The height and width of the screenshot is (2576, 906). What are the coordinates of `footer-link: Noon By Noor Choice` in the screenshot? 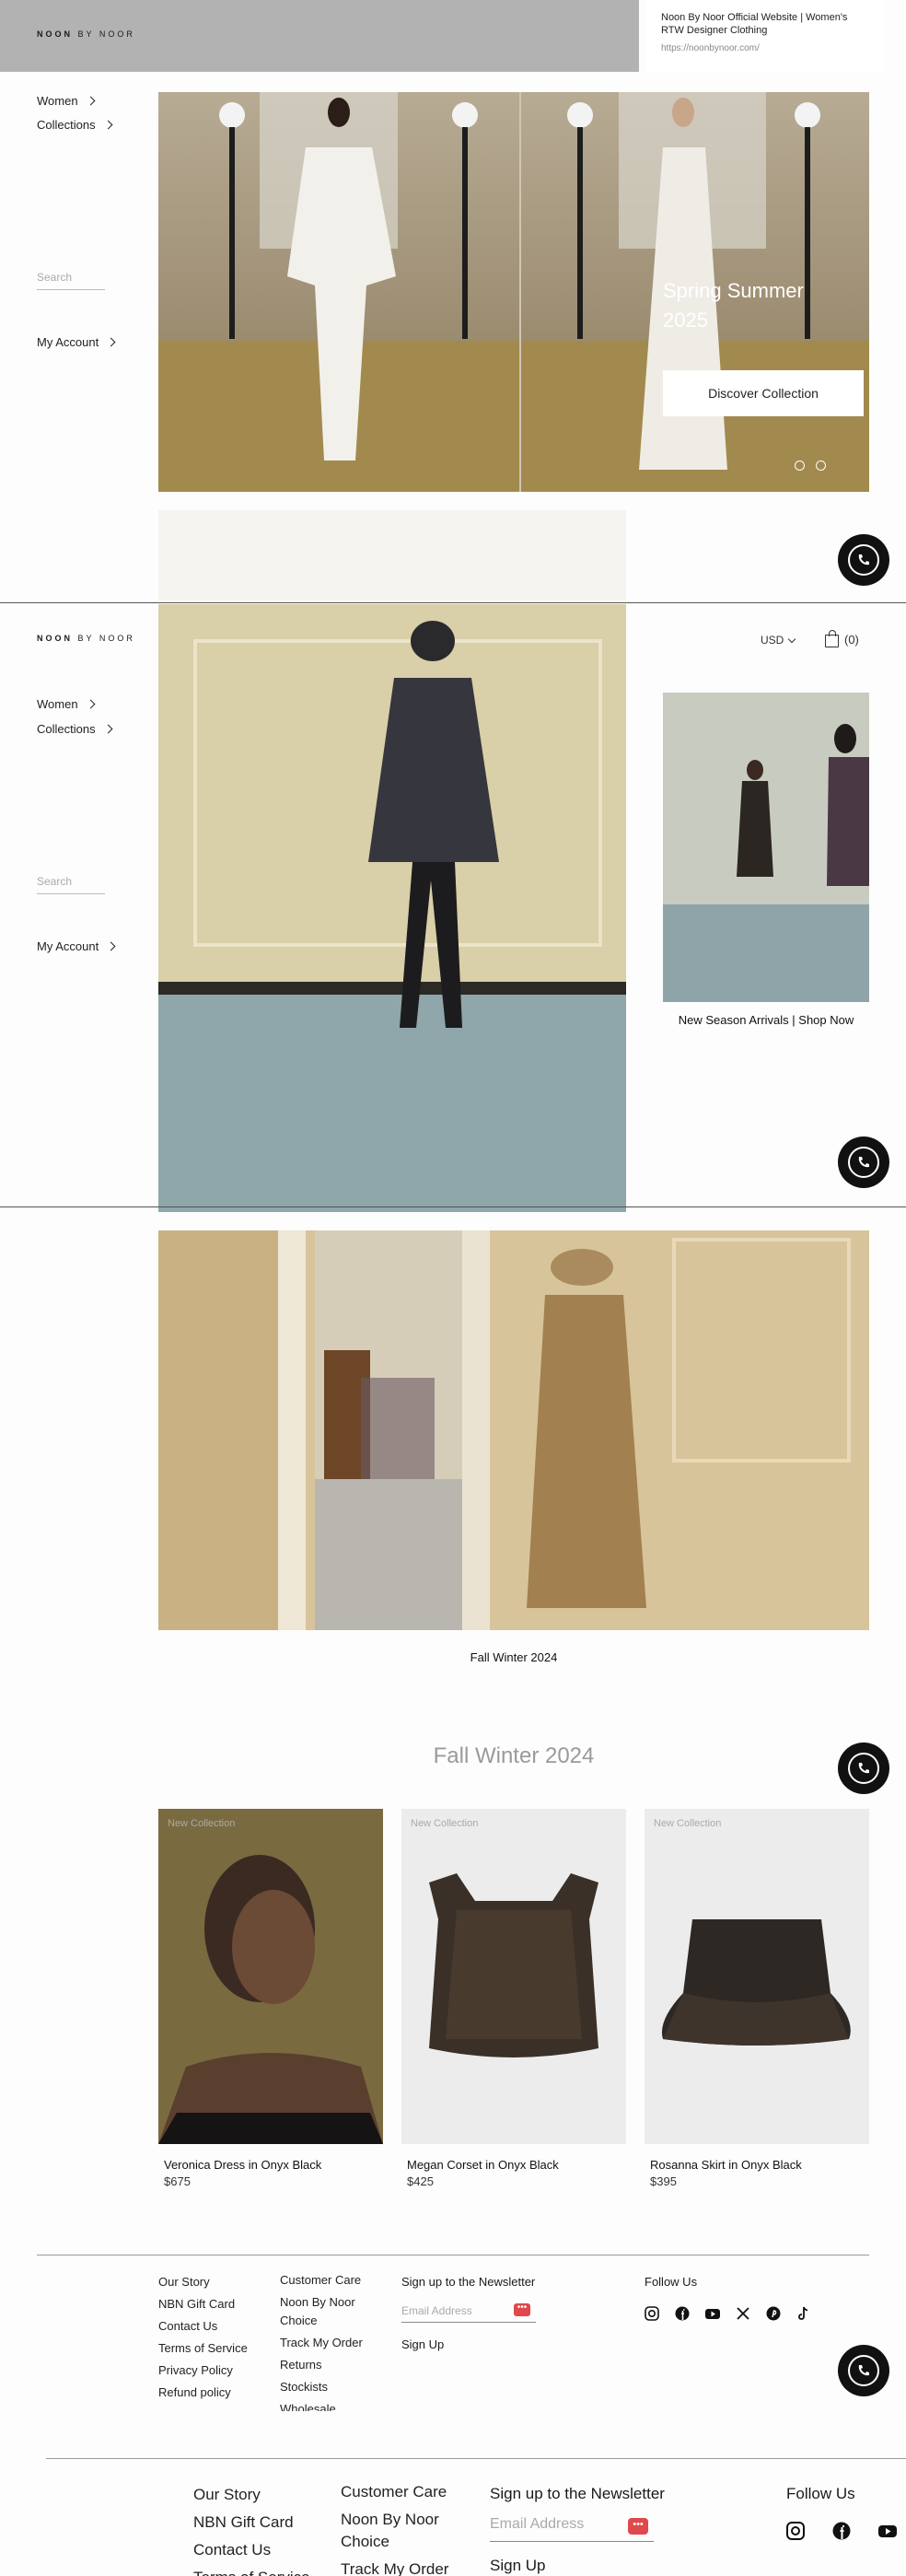 It's located at (330, 2311).